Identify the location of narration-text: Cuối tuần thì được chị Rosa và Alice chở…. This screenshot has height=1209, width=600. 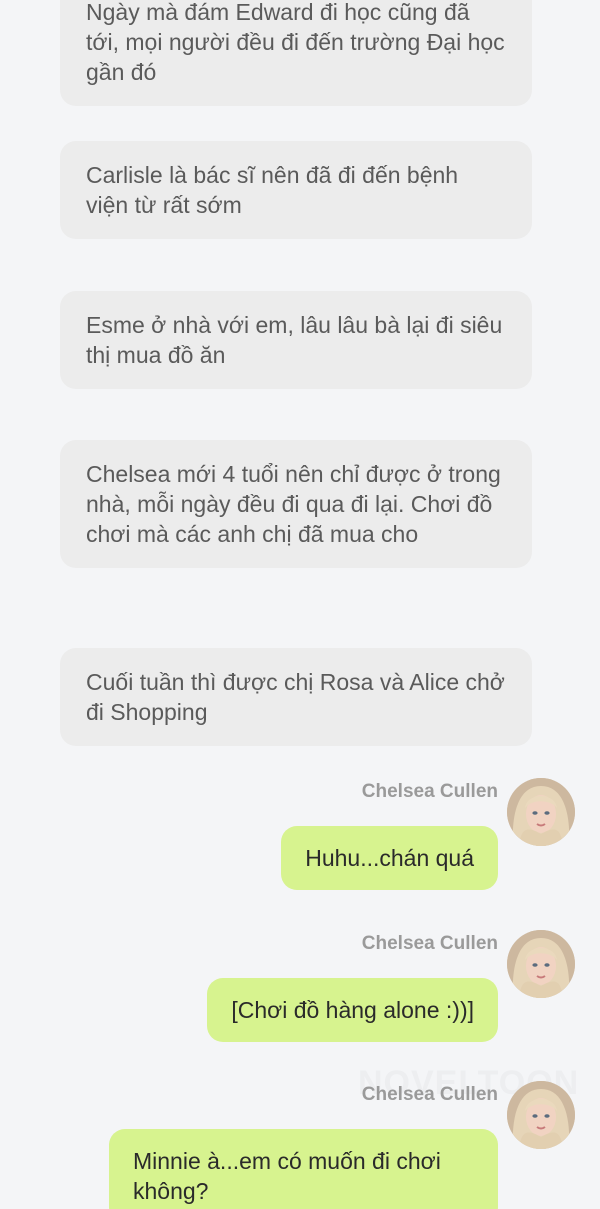
(295, 697).